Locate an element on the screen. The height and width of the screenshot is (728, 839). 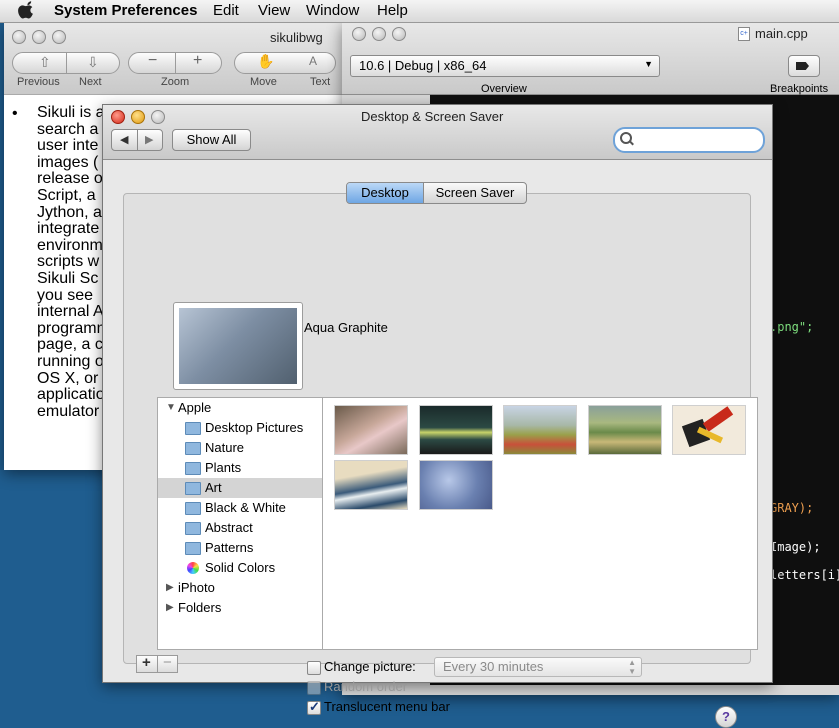
checkmark-icon: ✓ is located at coordinates (314, 706).